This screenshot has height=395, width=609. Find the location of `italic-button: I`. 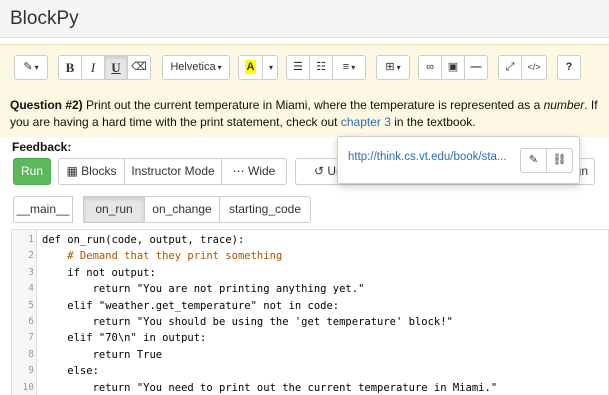

italic-button: I is located at coordinates (93, 67).